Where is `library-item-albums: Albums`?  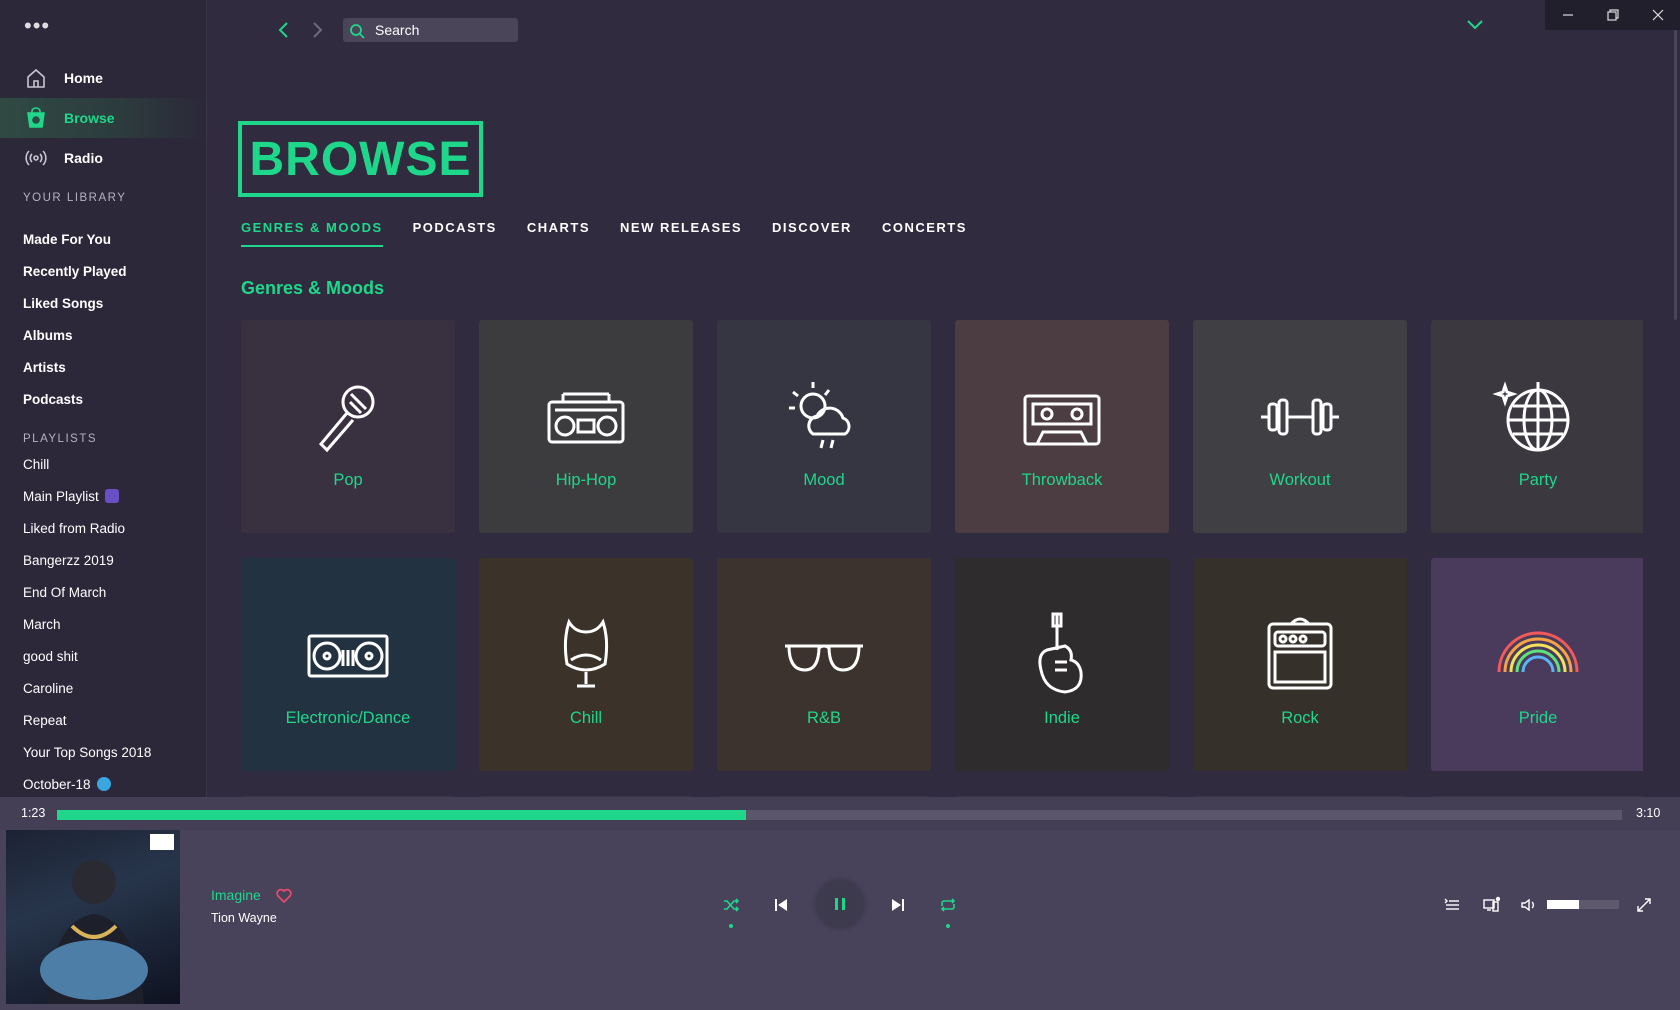
library-item-albums: Albums is located at coordinates (75, 336).